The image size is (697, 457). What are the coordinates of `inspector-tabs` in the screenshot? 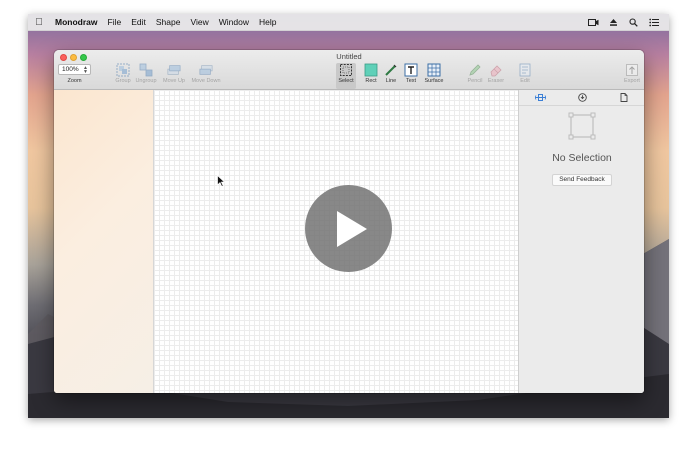 It's located at (581, 98).